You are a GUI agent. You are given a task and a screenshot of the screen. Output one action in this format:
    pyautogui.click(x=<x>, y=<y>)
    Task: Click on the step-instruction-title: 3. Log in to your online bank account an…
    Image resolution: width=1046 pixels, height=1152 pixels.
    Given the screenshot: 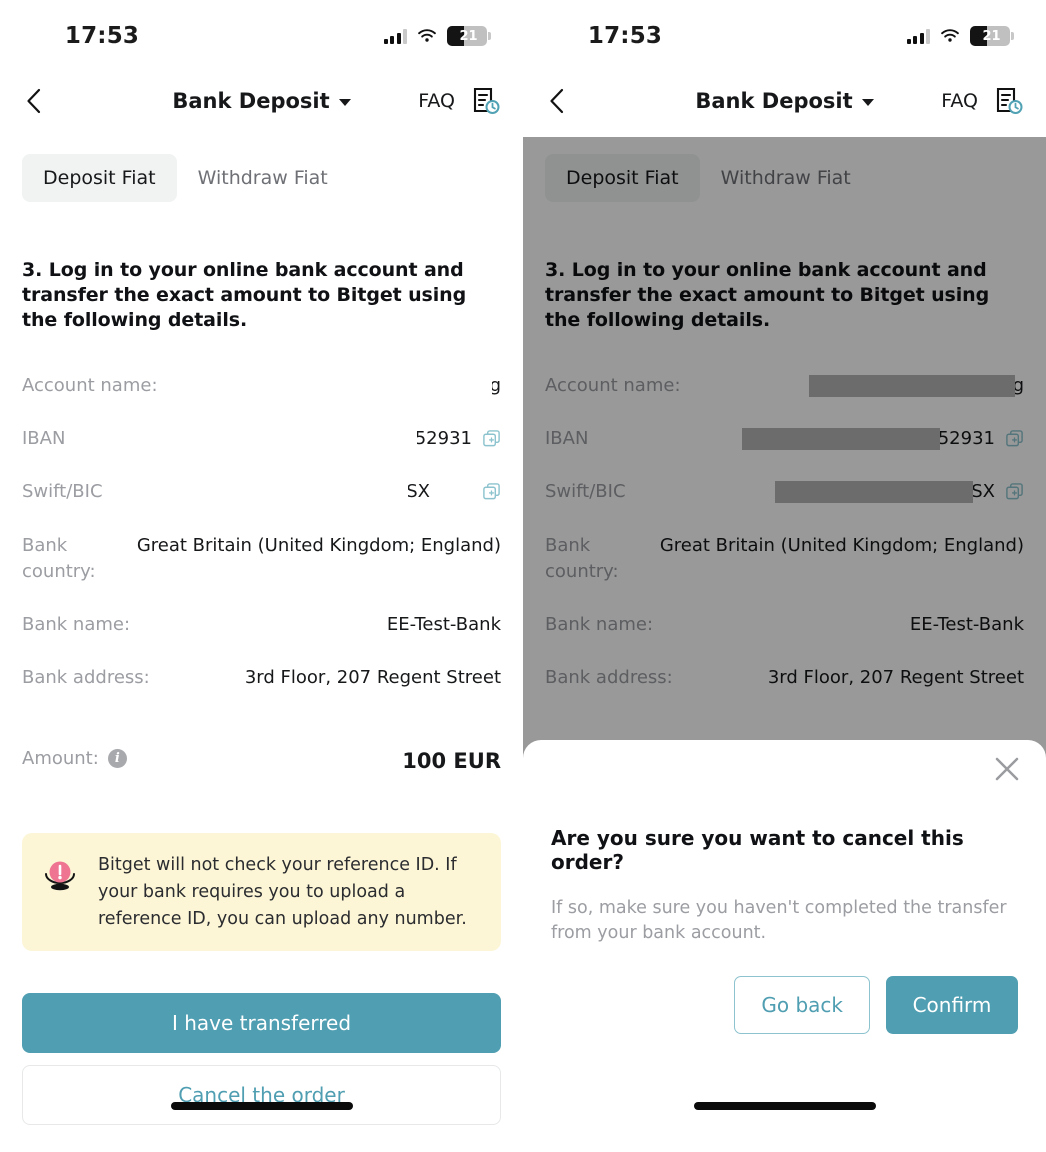 What is the action you would take?
    pyautogui.click(x=244, y=295)
    